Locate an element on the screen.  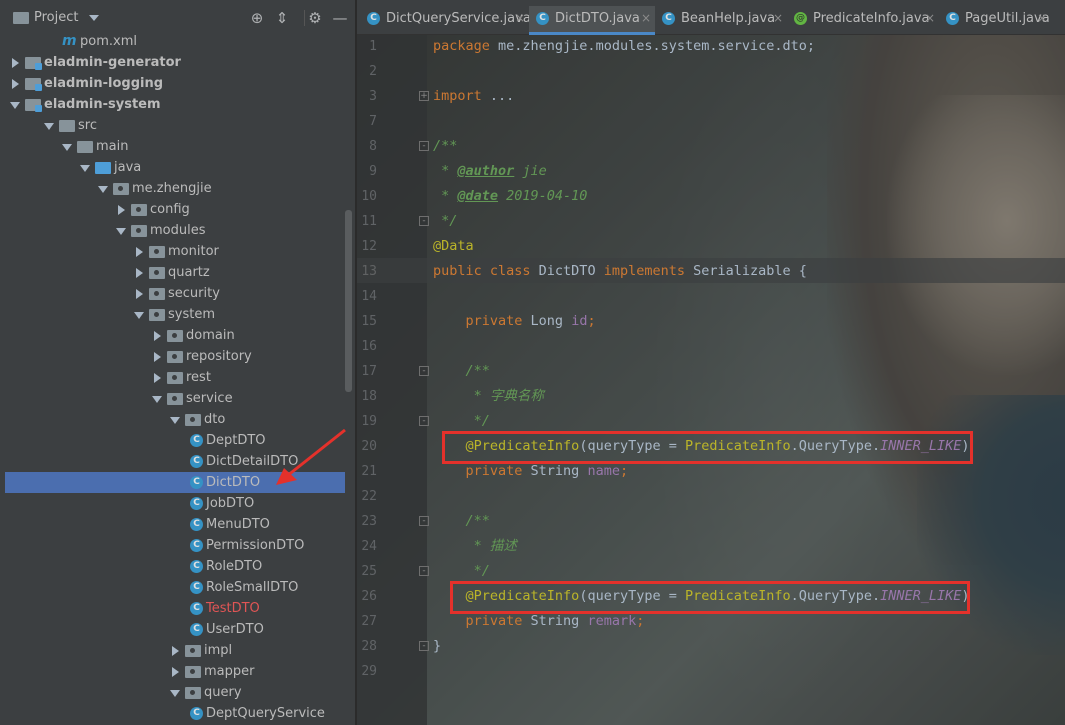
tree-item-repository: repository is located at coordinates (175, 356).